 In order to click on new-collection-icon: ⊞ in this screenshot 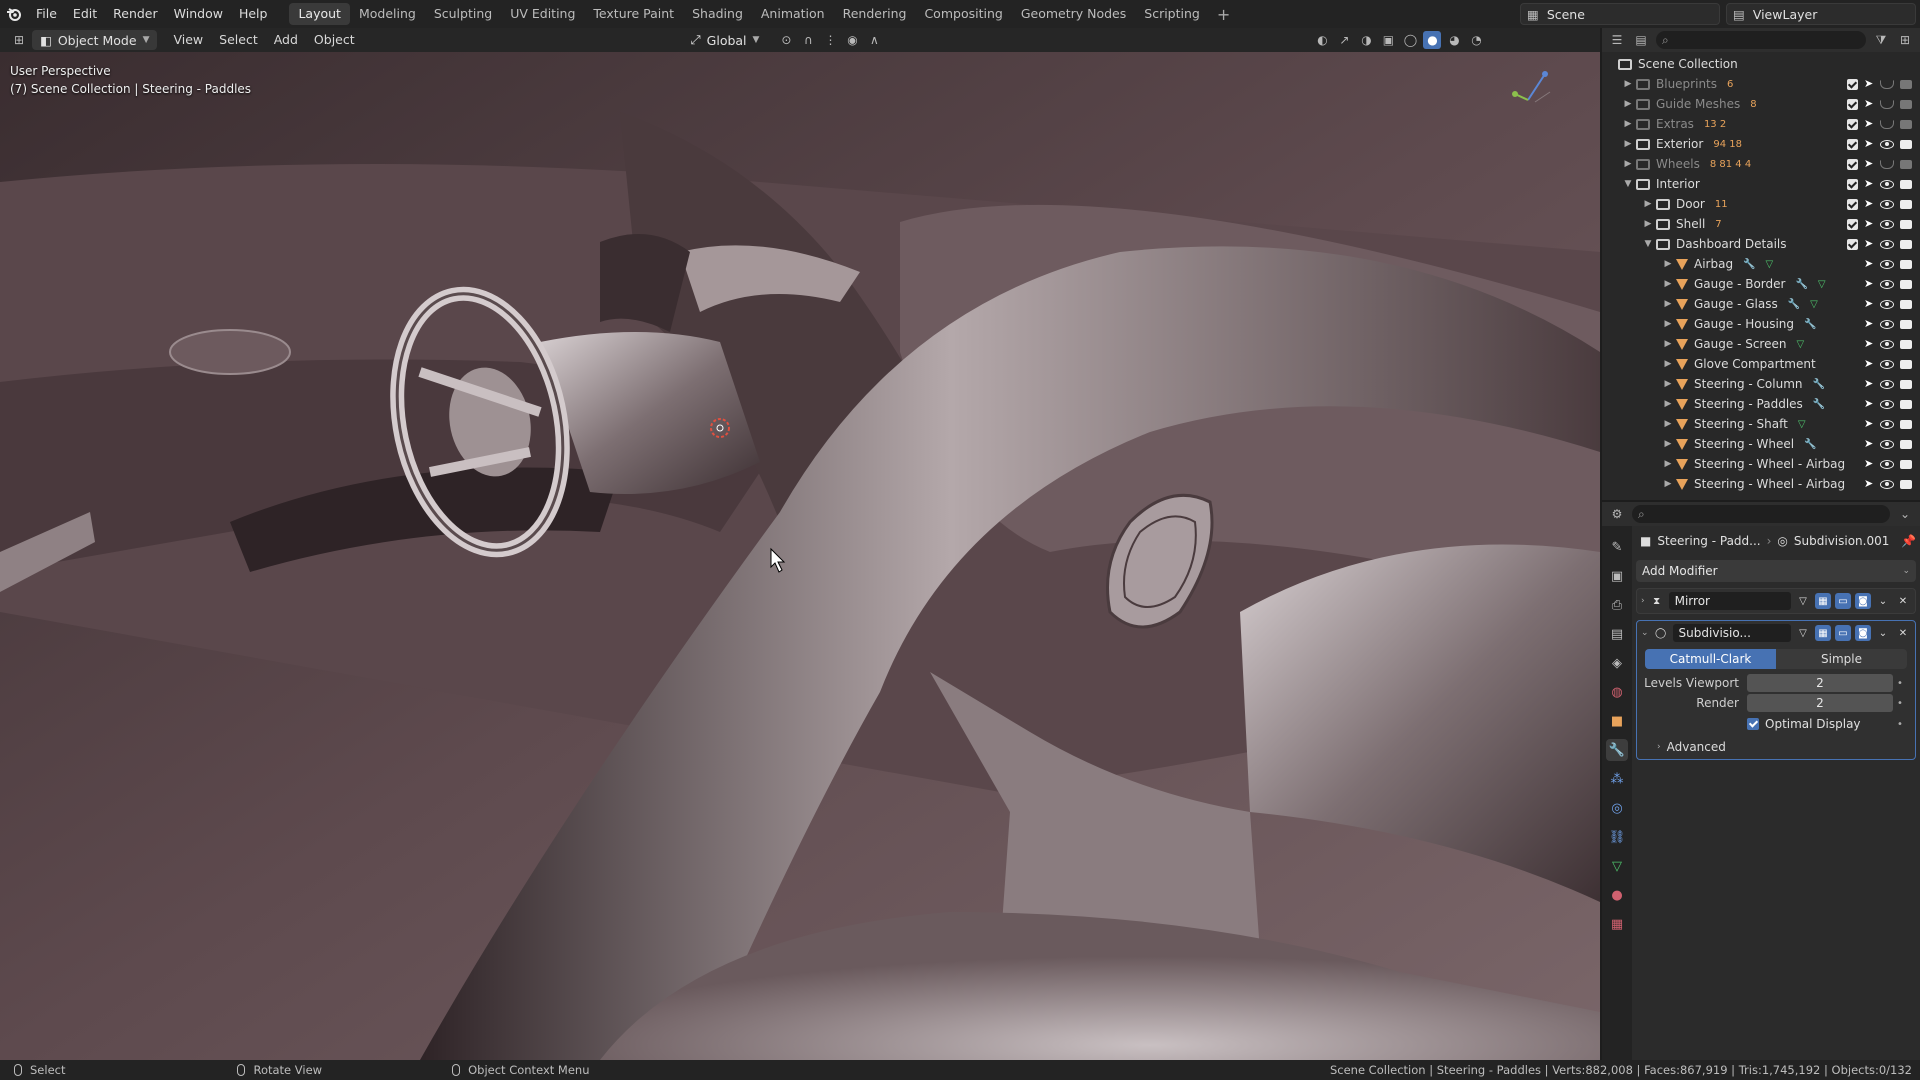, I will do `click(1905, 40)`.